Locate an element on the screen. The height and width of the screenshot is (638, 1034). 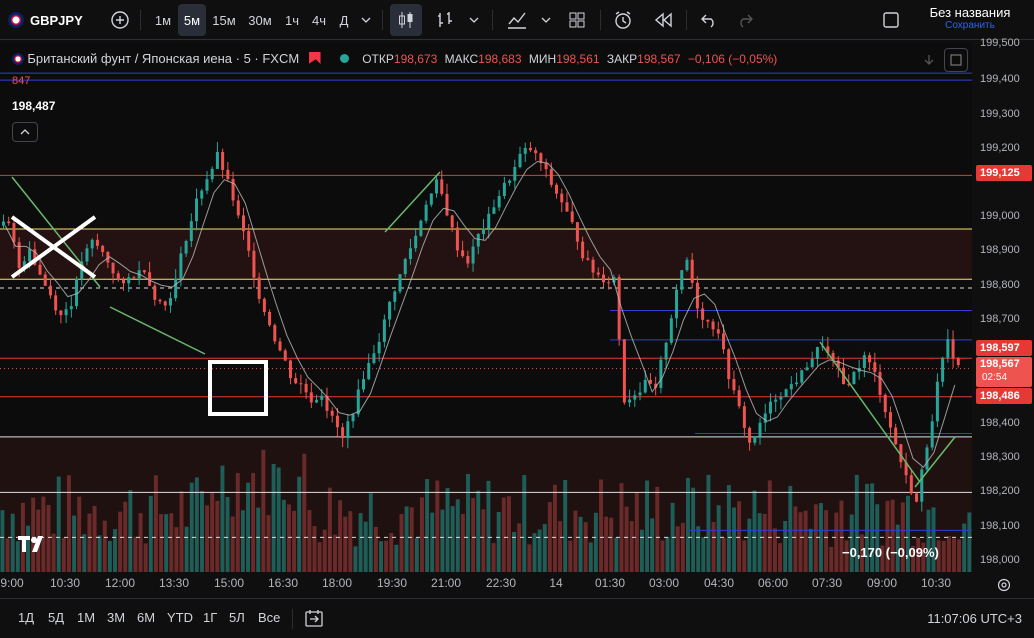
x-tick: 21:00 is located at coordinates (446, 583).